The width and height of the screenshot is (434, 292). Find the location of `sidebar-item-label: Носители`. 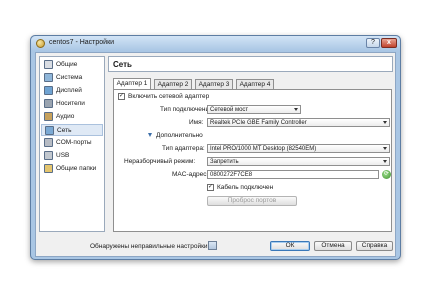

sidebar-item-label: Носители is located at coordinates (70, 103).